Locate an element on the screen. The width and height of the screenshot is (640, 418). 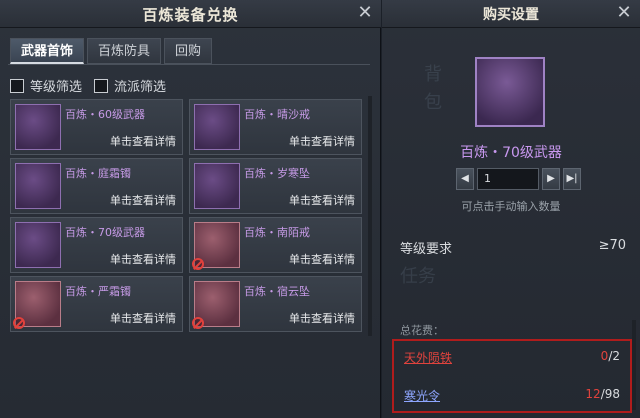
quantity-hint: 可点击手动输入数量 is located at coordinates (511, 206).